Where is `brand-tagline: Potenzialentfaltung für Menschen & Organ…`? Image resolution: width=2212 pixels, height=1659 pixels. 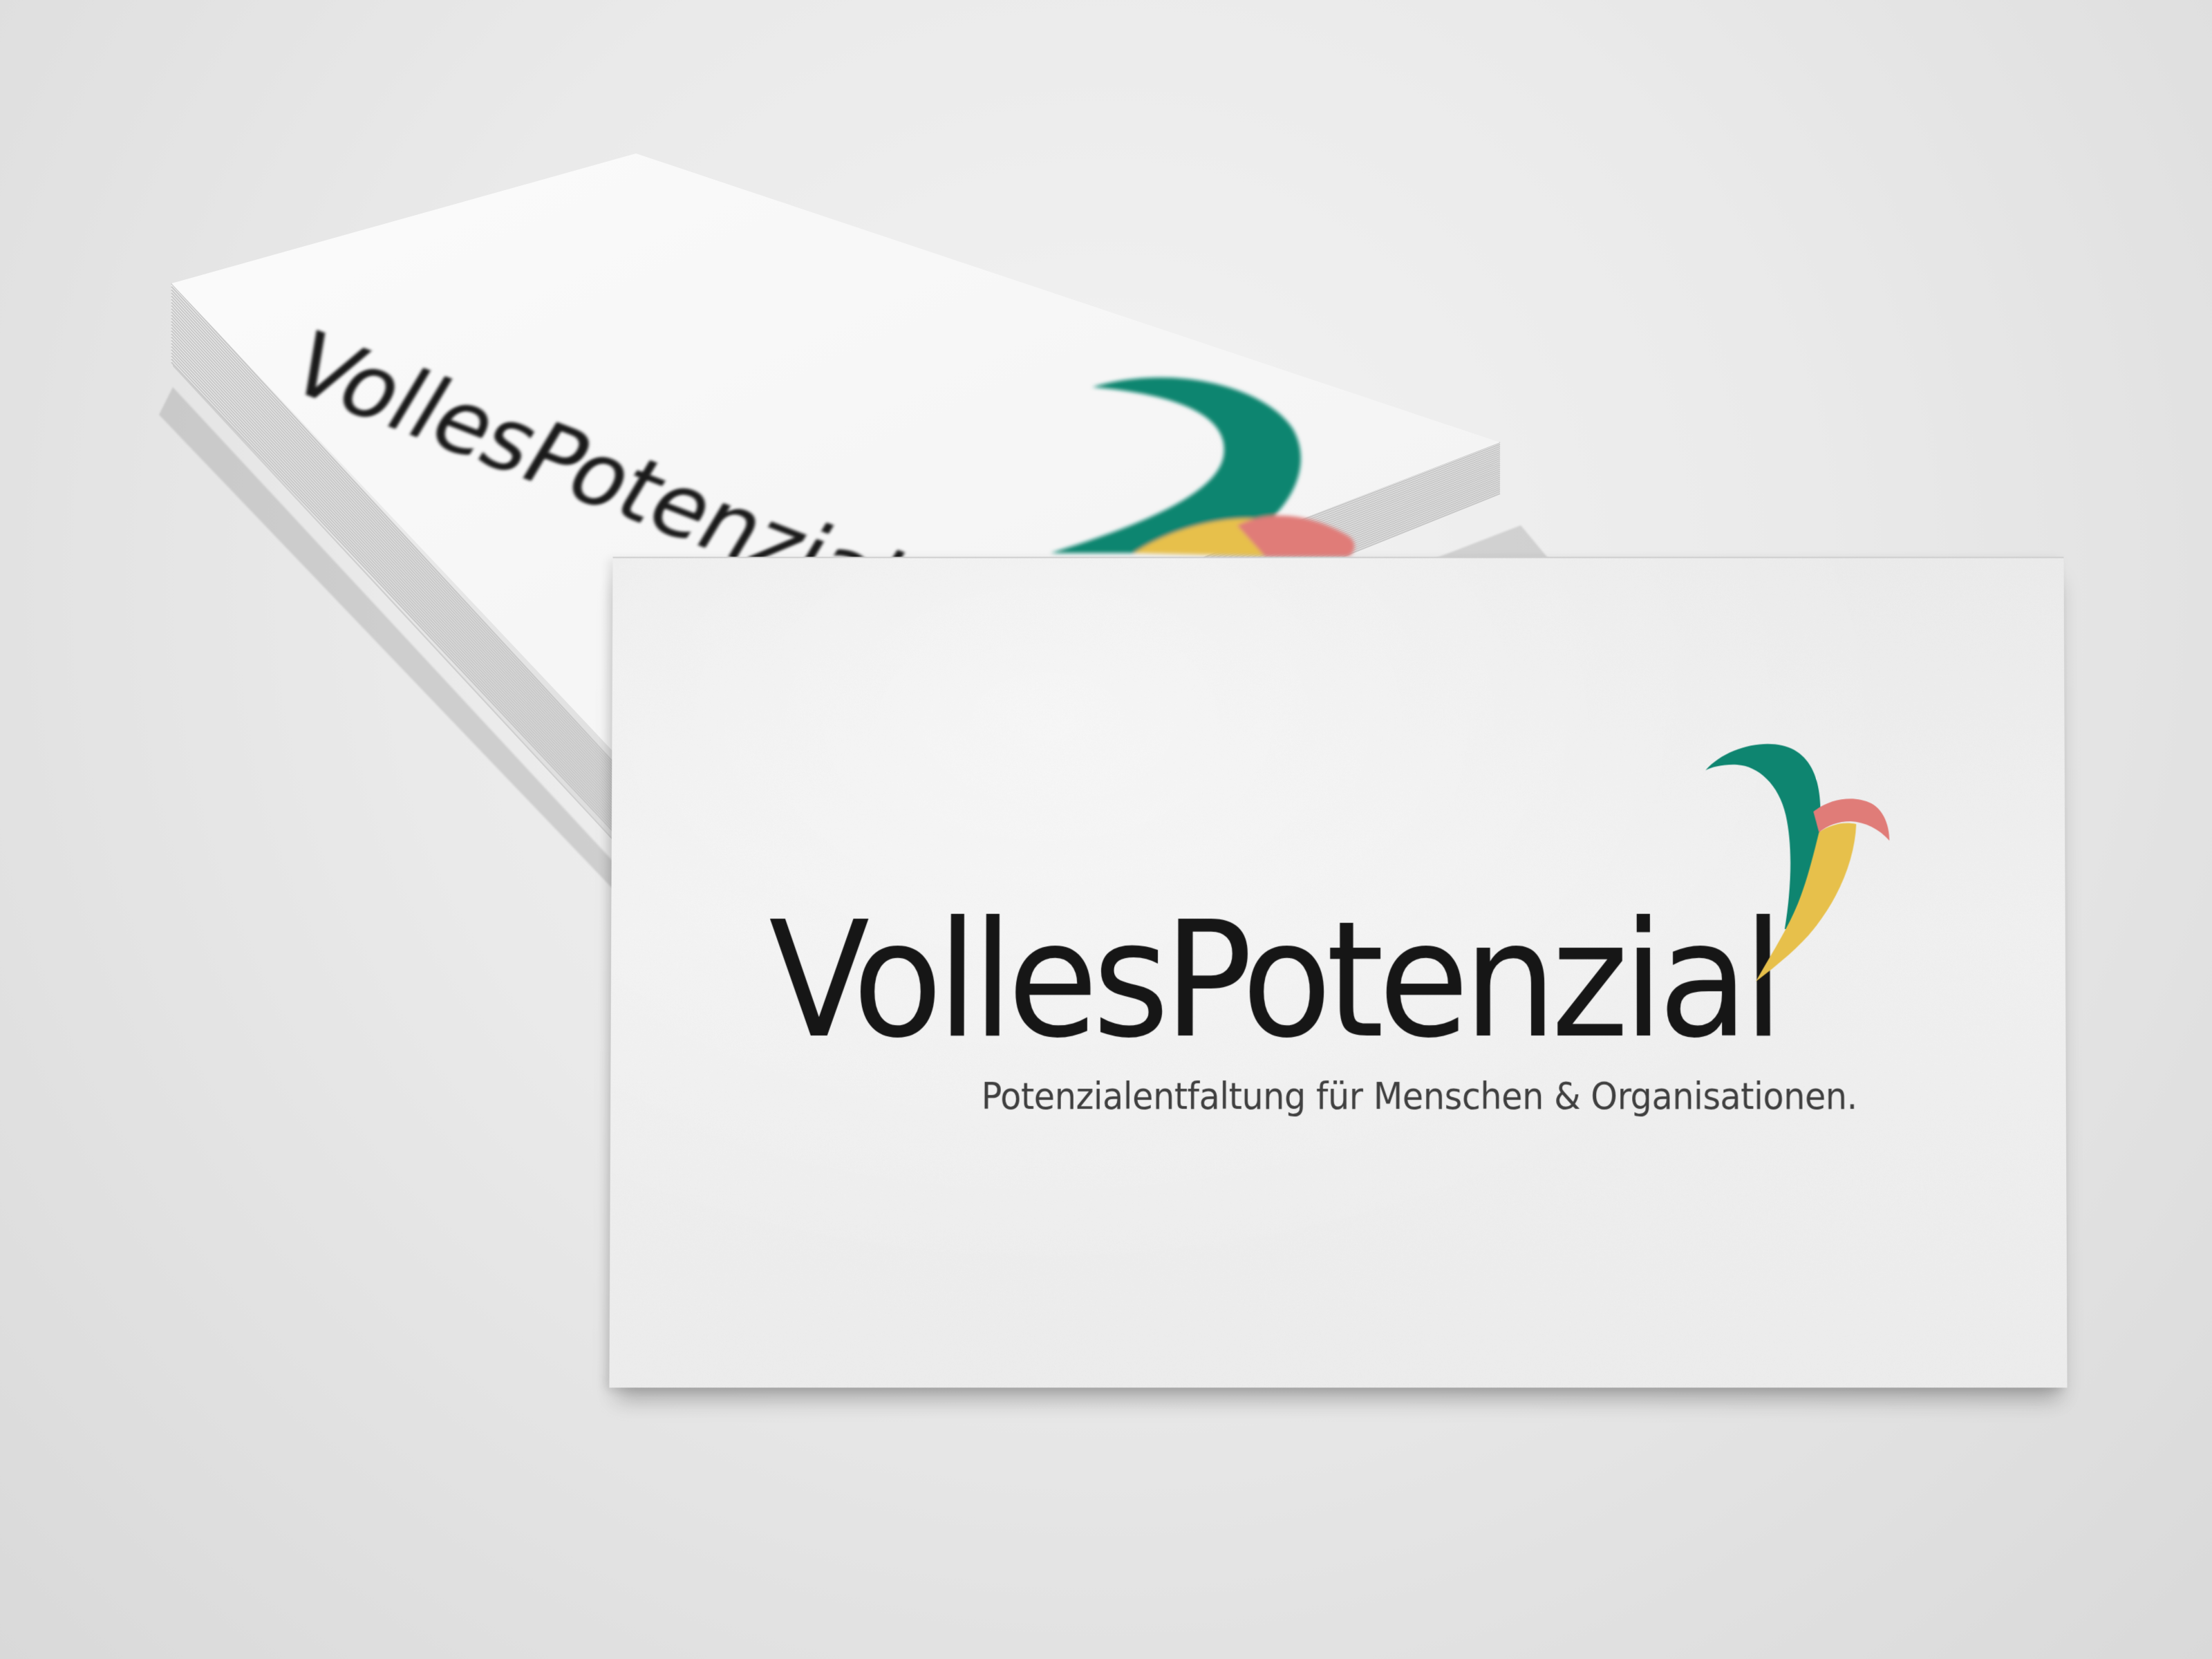
brand-tagline: Potenzialentfaltung für Menschen & Organ… is located at coordinates (1419, 1097).